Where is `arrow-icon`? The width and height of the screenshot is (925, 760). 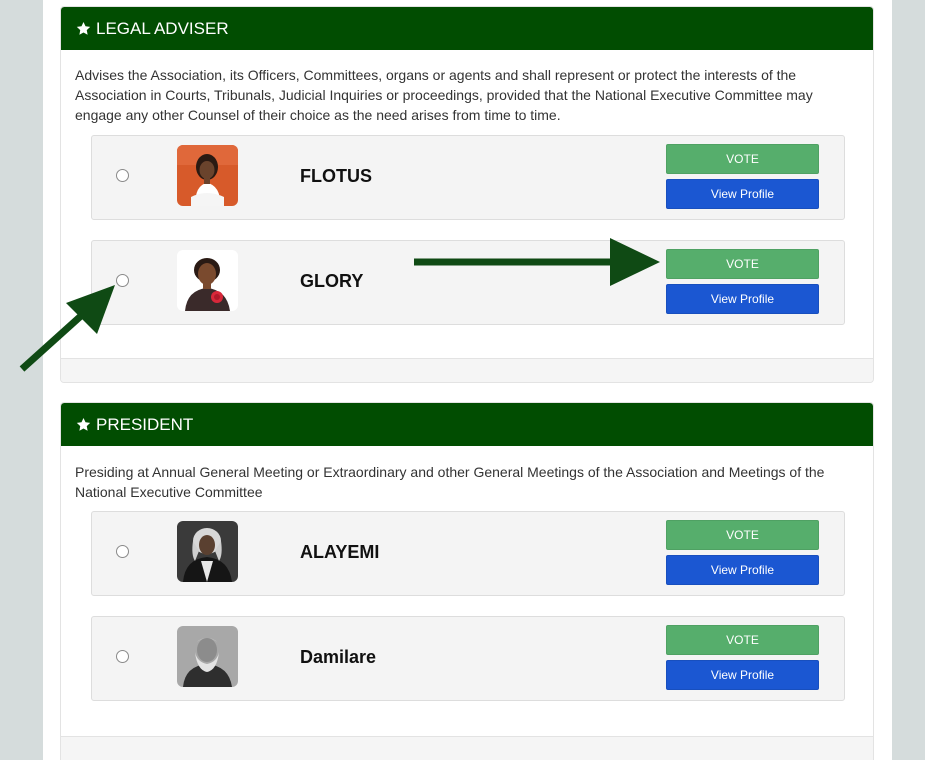
arrow-icon is located at coordinates (339, 305).